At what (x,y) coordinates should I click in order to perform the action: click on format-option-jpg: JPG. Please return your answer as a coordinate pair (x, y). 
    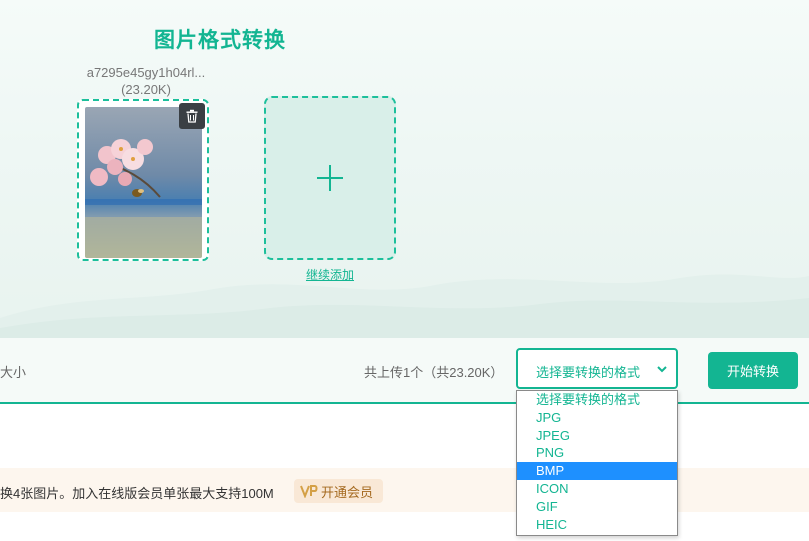
    Looking at the image, I should click on (597, 418).